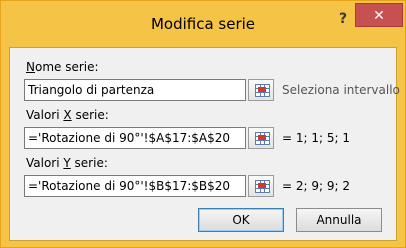 The image size is (406, 248). I want to click on x-values-result: = 1; 1; 5; 1, so click(316, 138).